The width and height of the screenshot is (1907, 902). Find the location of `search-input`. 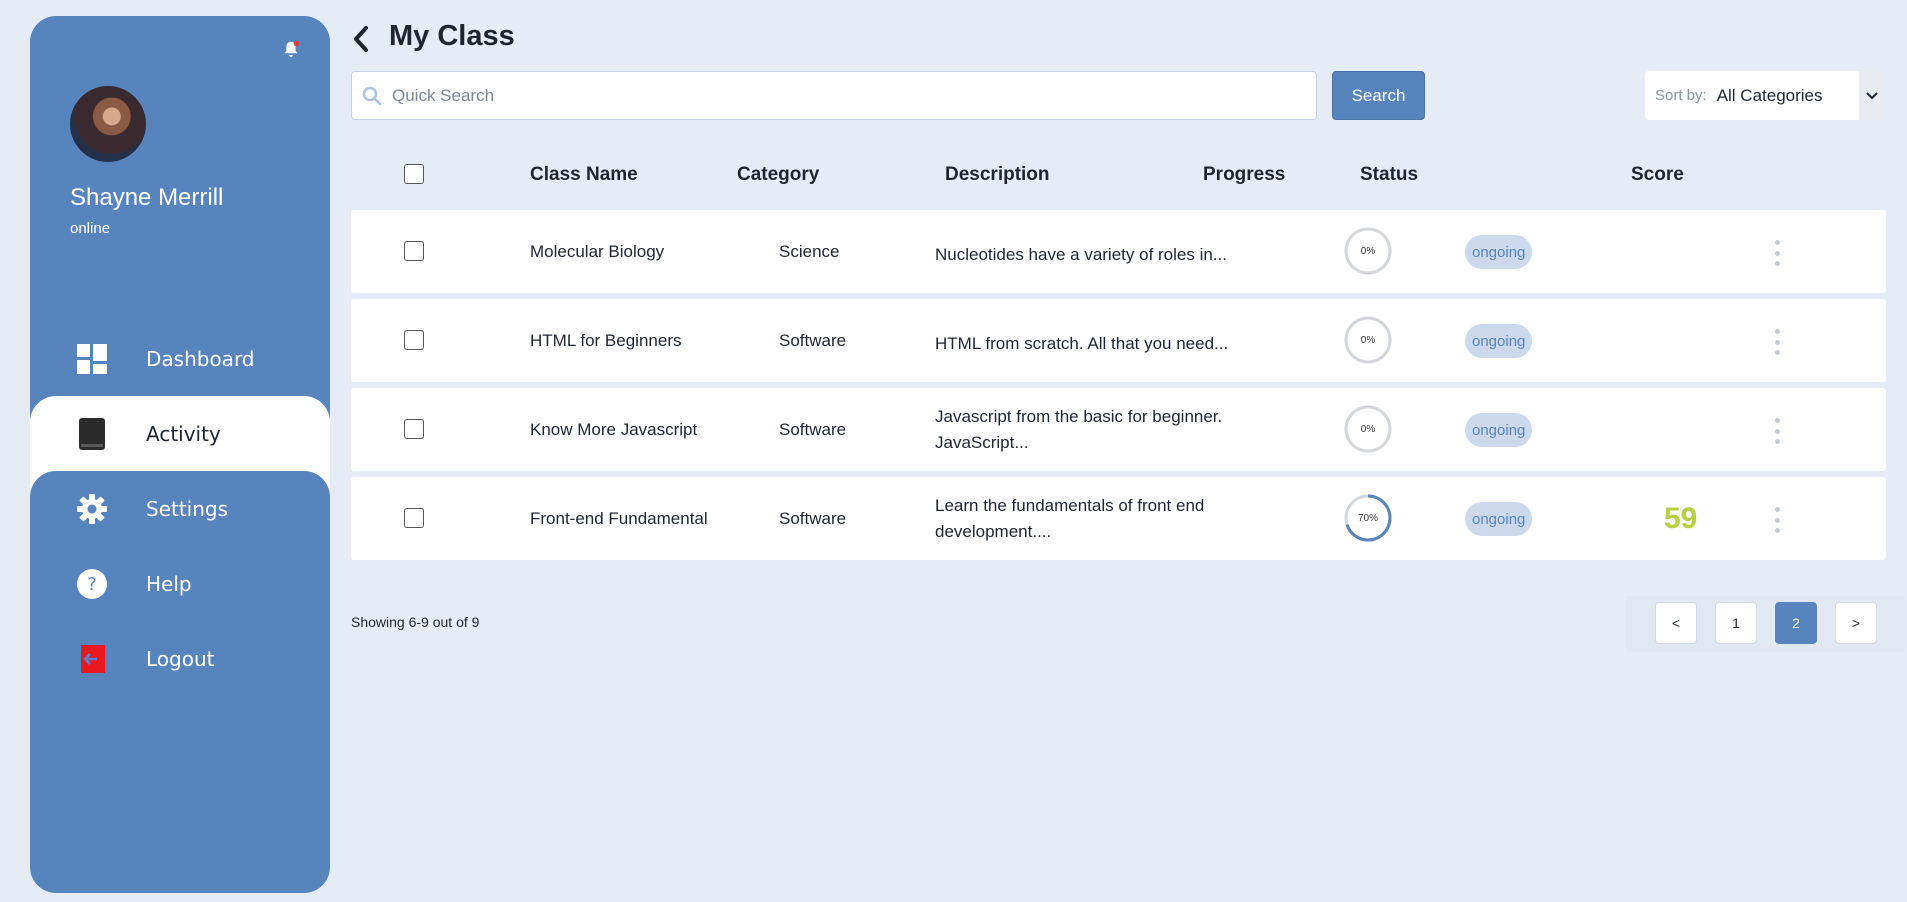

search-input is located at coordinates (842, 95).